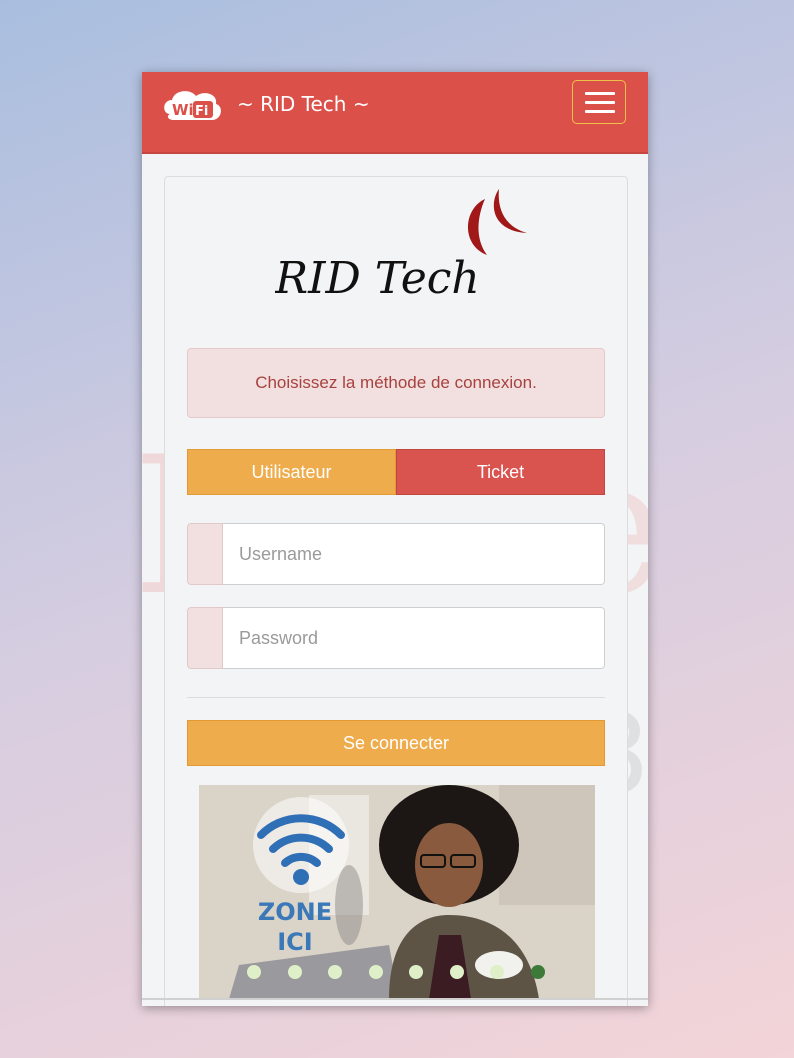 Image resolution: width=794 pixels, height=1058 pixels. I want to click on logo-text: RID Tech, so click(377, 278).